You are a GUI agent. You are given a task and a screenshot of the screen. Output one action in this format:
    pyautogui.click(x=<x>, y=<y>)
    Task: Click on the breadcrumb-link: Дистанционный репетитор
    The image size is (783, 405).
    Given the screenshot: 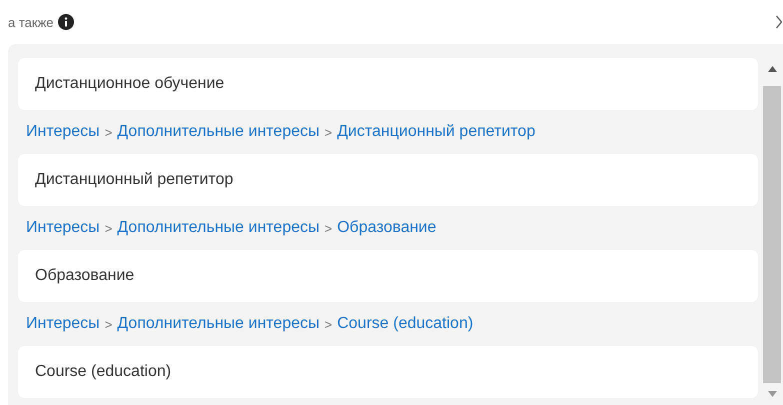 What is the action you would take?
    pyautogui.click(x=436, y=132)
    